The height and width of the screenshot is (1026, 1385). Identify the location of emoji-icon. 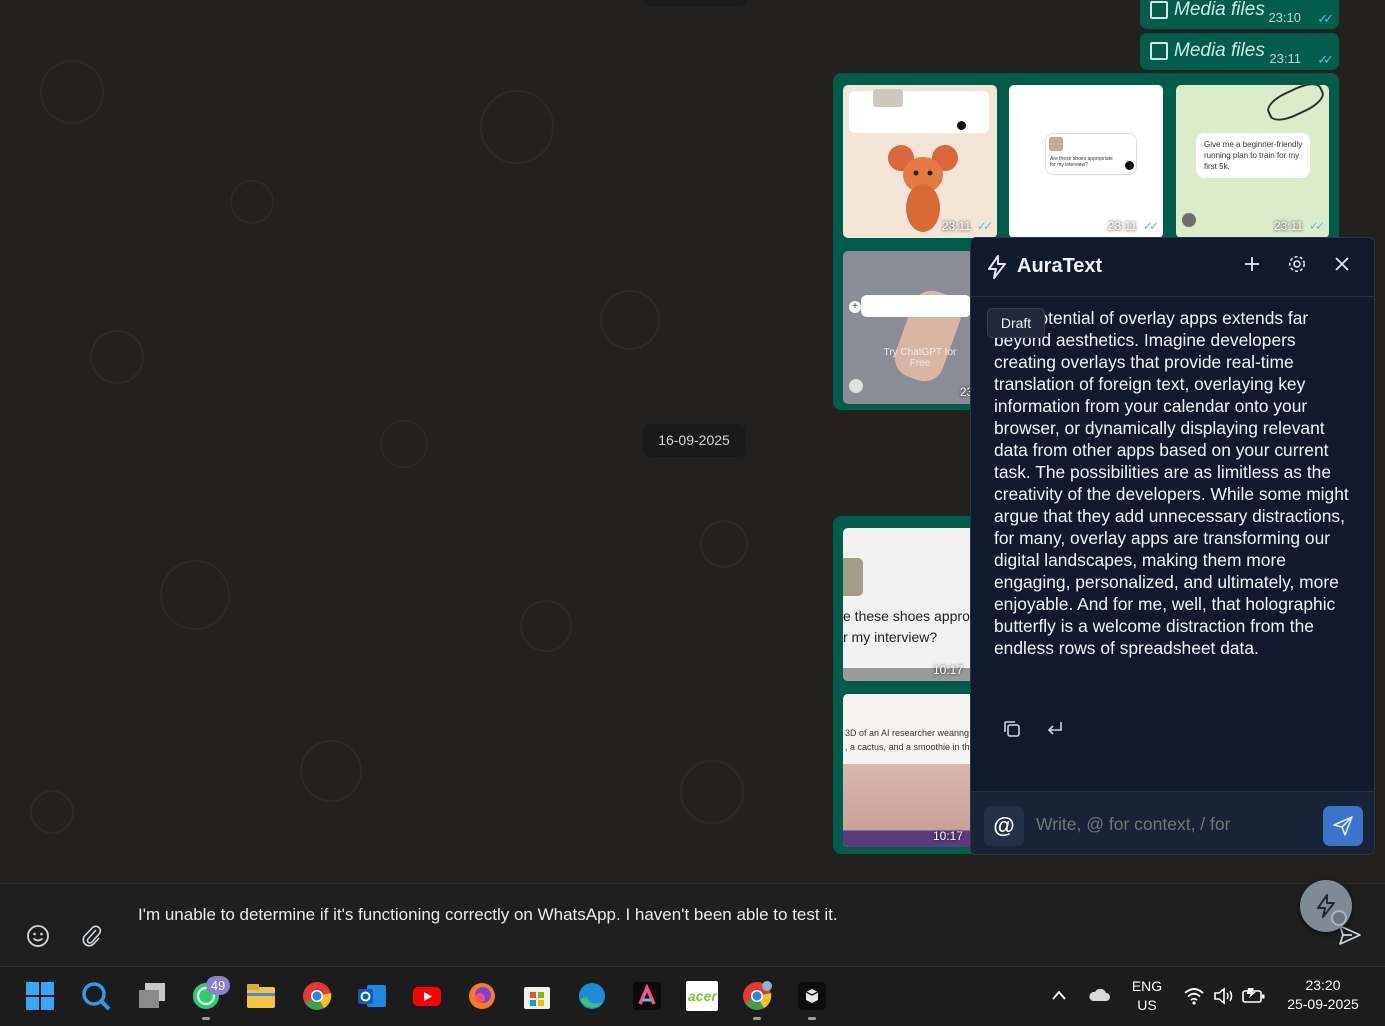
(38, 936).